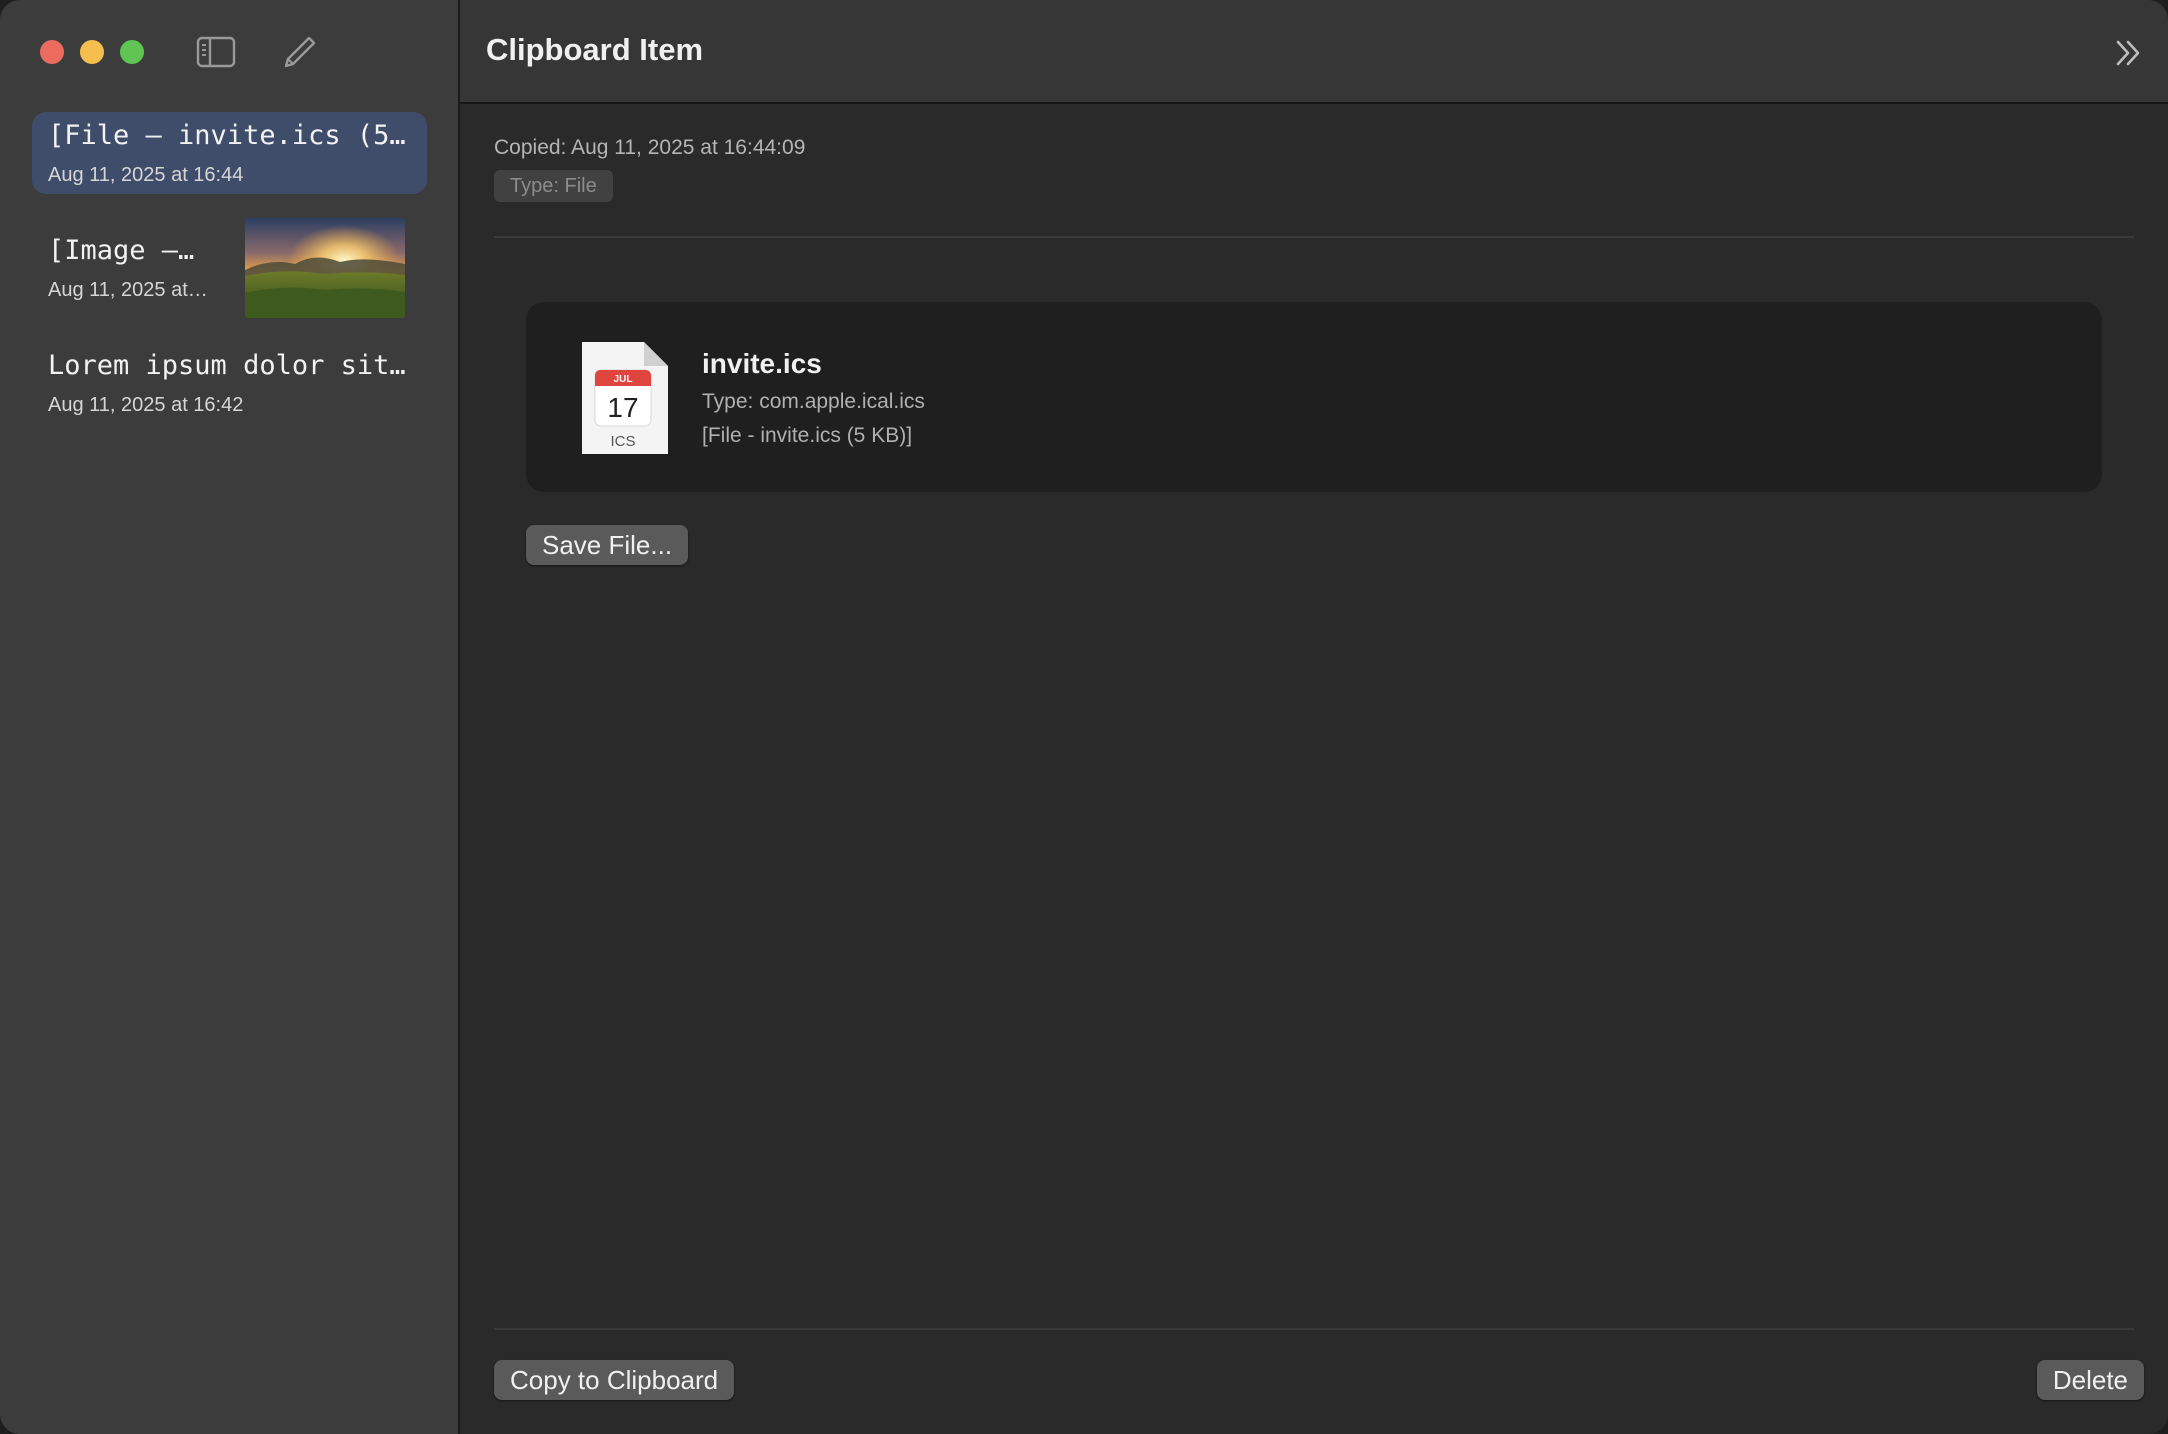 Image resolution: width=2168 pixels, height=1434 pixels. Describe the element at coordinates (146, 175) in the screenshot. I see `list-item-date: Aug 11, 2025 at 16:44` at that location.